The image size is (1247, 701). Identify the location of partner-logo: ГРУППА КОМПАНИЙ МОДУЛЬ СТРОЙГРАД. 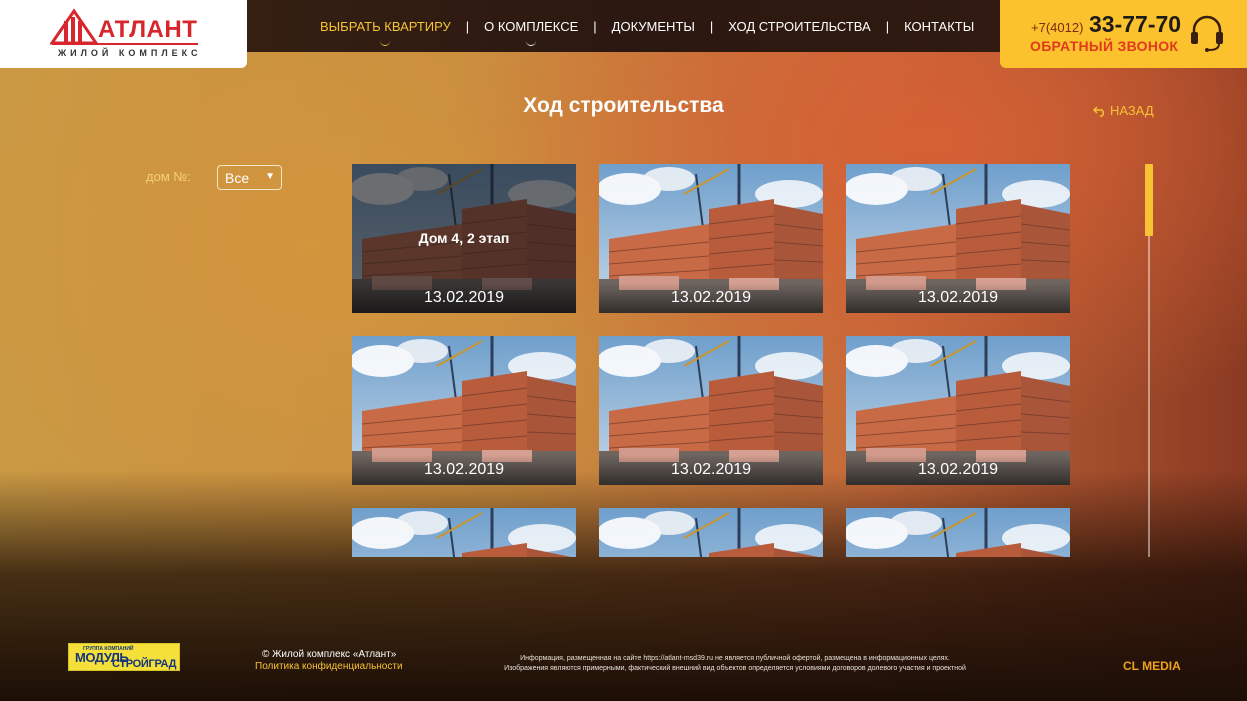
(124, 657).